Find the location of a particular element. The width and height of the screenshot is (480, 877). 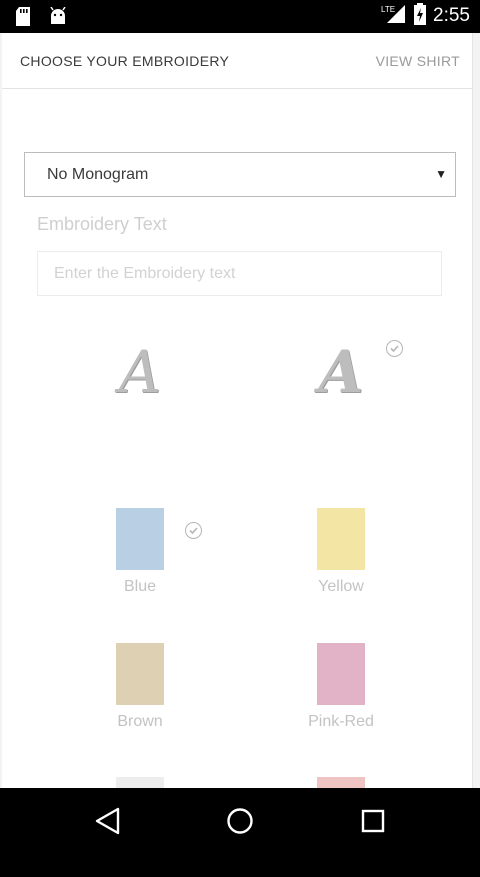

clock: 2:55 is located at coordinates (451, 15).